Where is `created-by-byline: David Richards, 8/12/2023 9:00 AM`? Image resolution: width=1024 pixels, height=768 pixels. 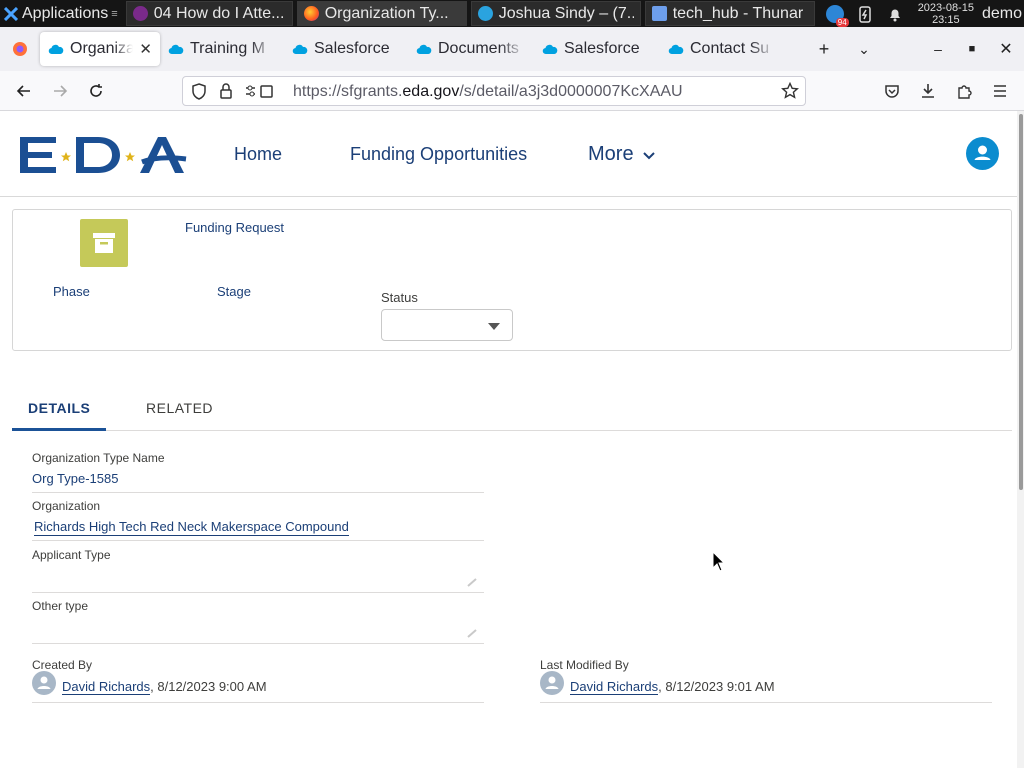 created-by-byline: David Richards, 8/12/2023 9:00 AM is located at coordinates (164, 687).